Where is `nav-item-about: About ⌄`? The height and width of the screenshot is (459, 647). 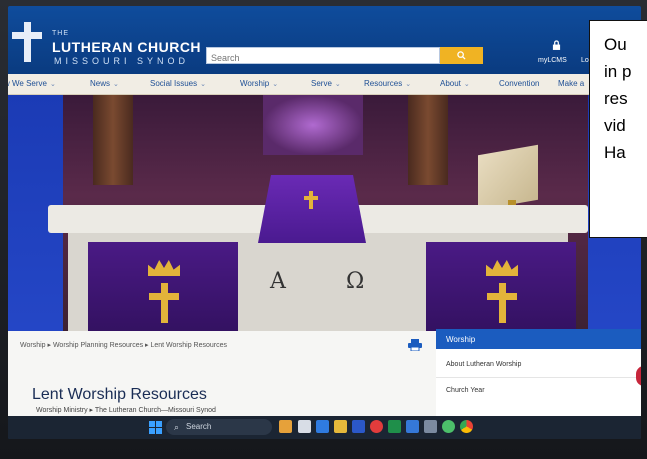 nav-item-about: About ⌄ is located at coordinates (455, 83).